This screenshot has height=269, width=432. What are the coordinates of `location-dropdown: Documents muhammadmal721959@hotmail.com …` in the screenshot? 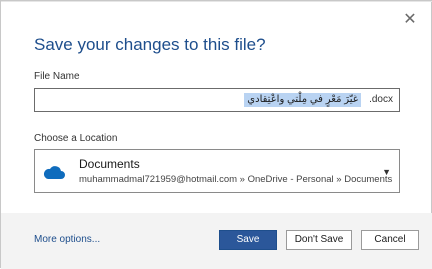 It's located at (217, 171).